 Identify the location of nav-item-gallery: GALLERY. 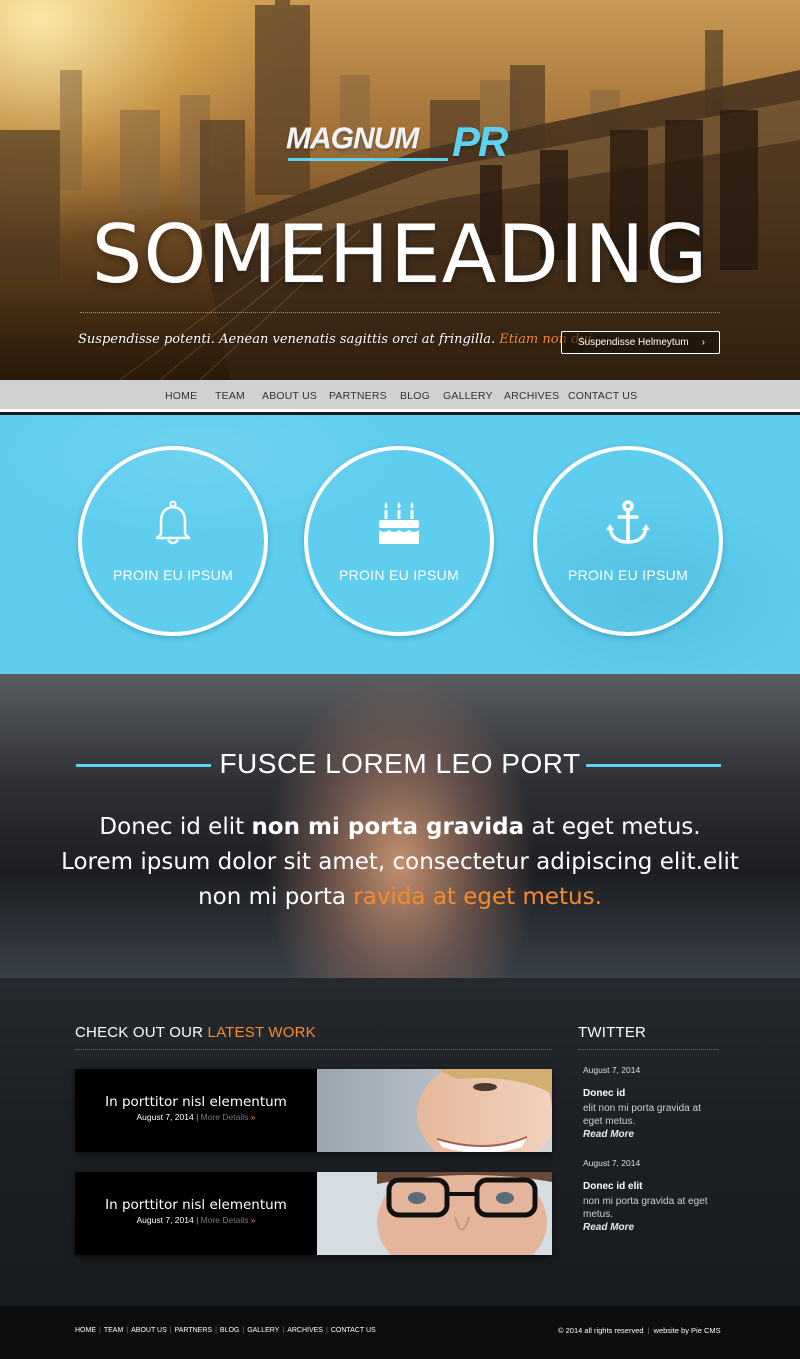
(468, 396).